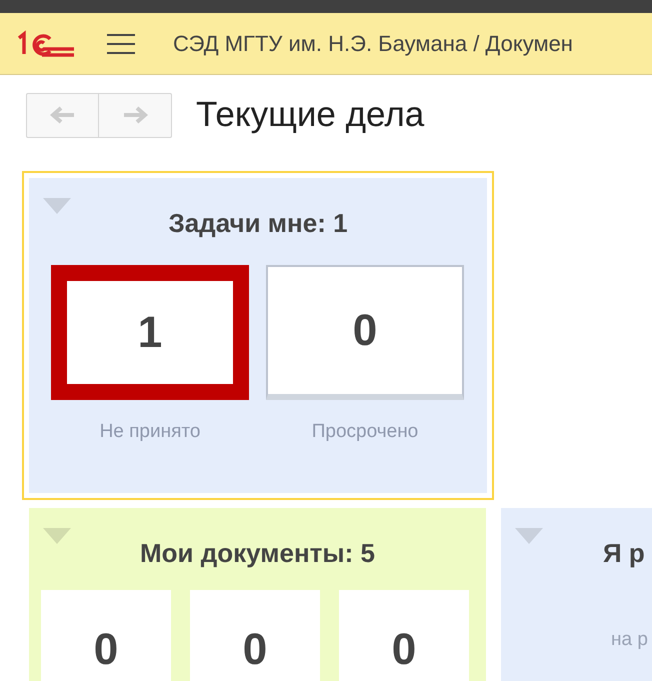  Describe the element at coordinates (257, 553) in the screenshot. I see `panel-title: Мои документы: 5` at that location.